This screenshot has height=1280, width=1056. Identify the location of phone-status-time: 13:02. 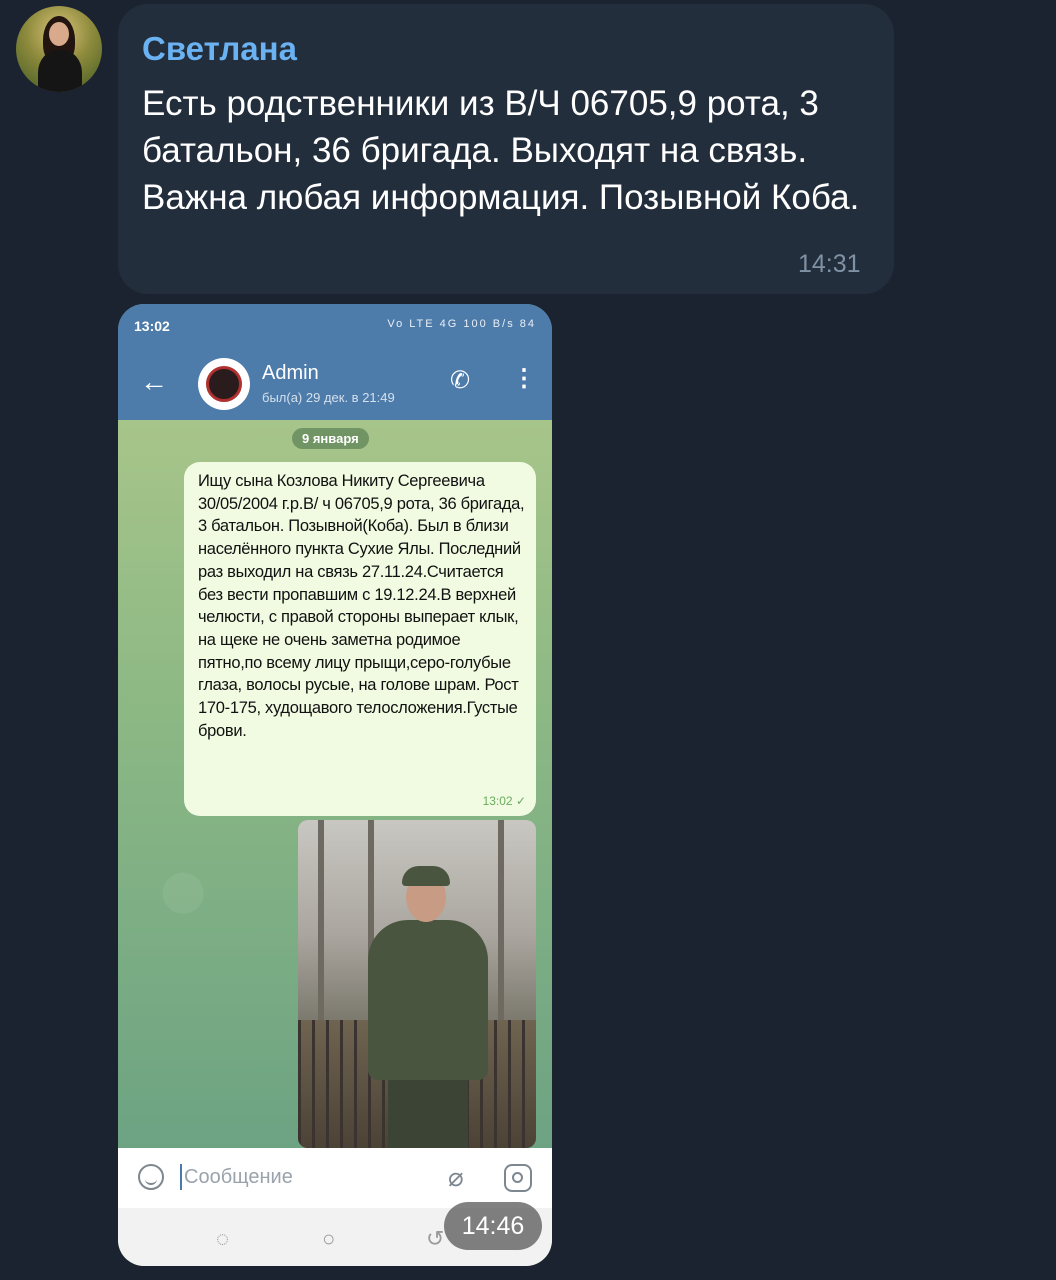
(152, 326).